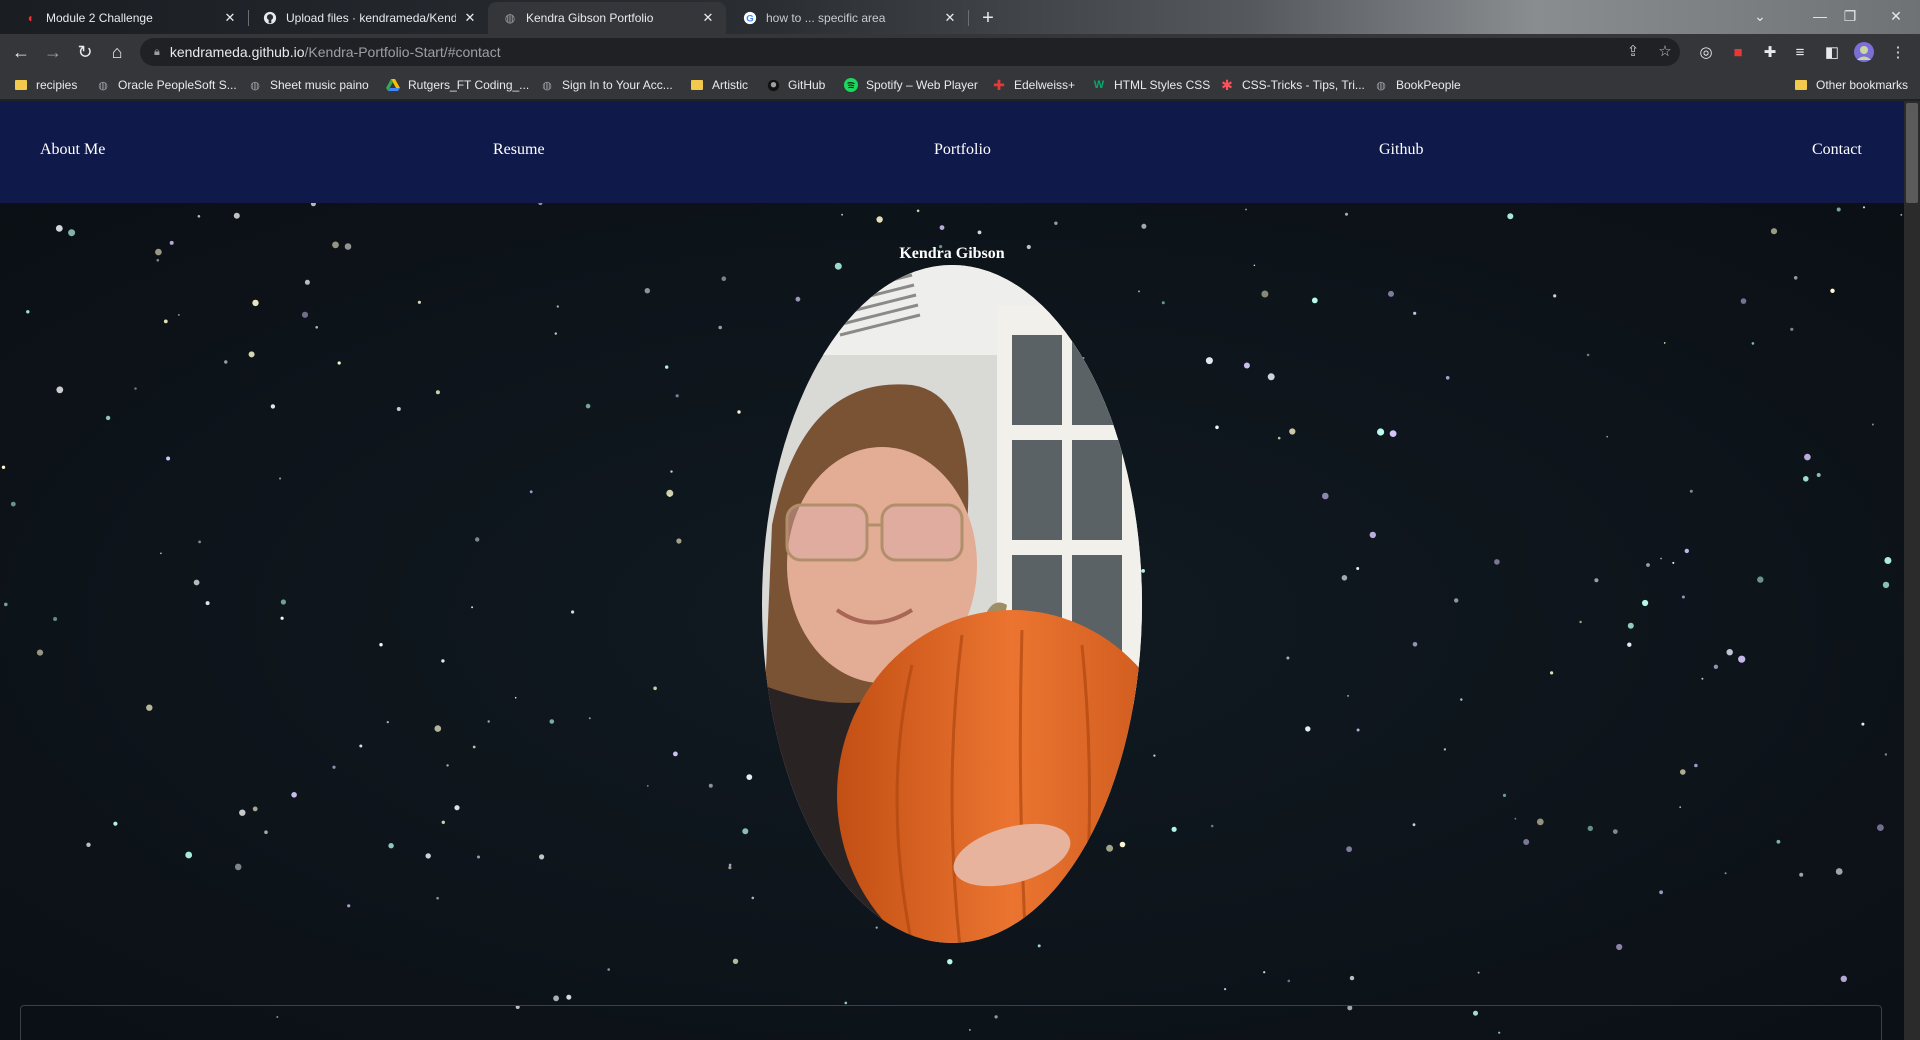  I want to click on back-button: ←, so click(21, 52).